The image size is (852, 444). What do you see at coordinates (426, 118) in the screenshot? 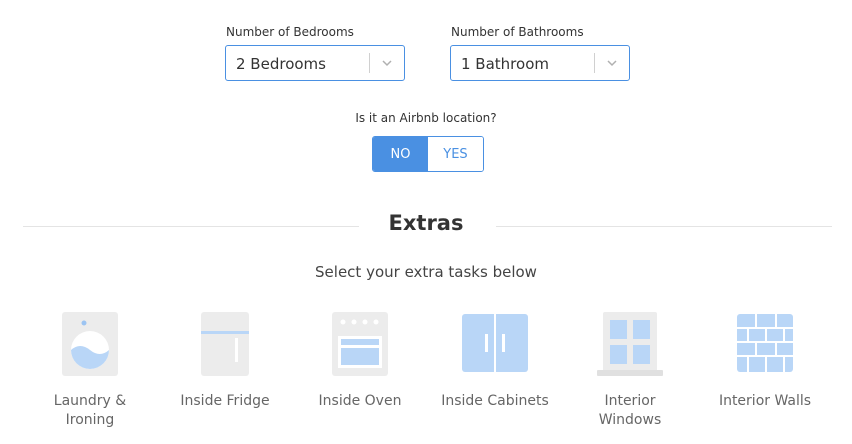
I see `airbnb-question: Is it an Airbnb location?` at bounding box center [426, 118].